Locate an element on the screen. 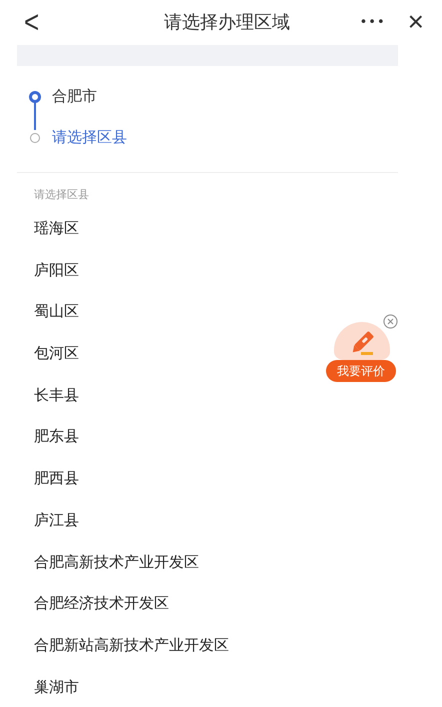 The image size is (442, 707). district-item: 合肥经济技术开发区 is located at coordinates (101, 603).